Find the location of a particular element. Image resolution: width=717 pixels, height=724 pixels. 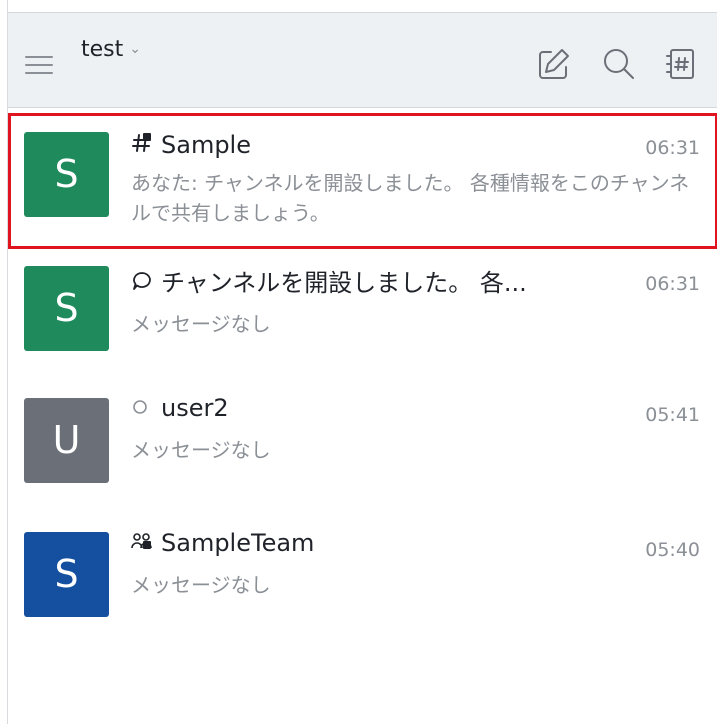

search-icon is located at coordinates (619, 64).